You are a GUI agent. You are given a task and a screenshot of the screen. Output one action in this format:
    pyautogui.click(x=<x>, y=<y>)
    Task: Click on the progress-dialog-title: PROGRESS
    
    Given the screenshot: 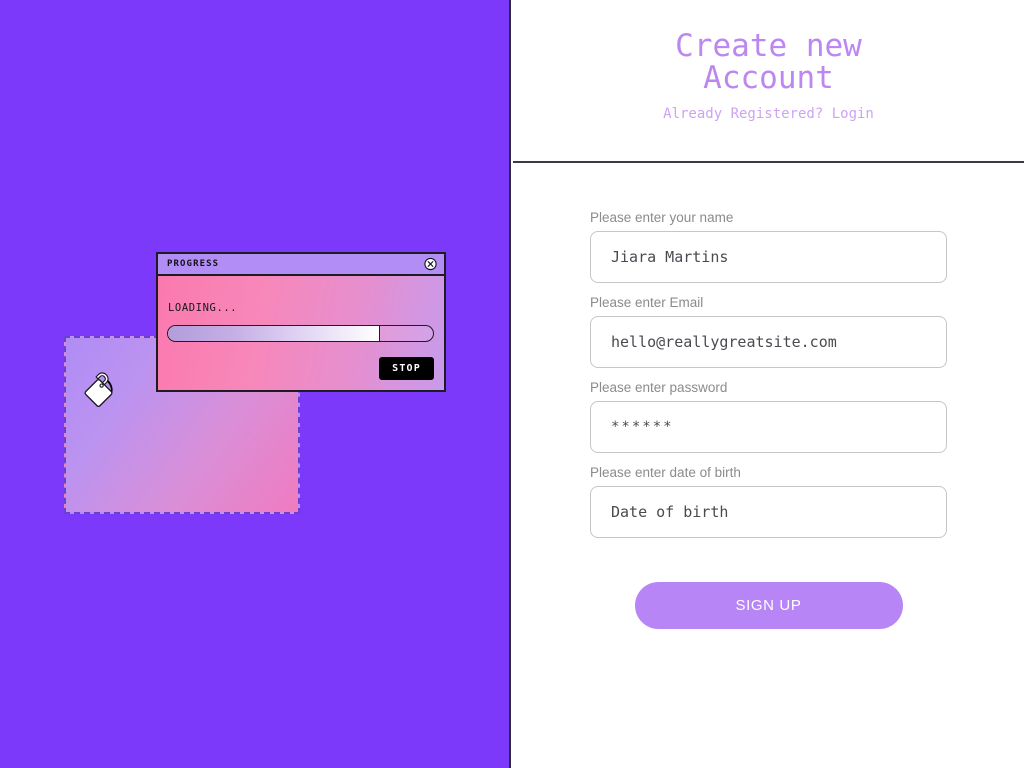 What is the action you would take?
    pyautogui.click(x=193, y=264)
    